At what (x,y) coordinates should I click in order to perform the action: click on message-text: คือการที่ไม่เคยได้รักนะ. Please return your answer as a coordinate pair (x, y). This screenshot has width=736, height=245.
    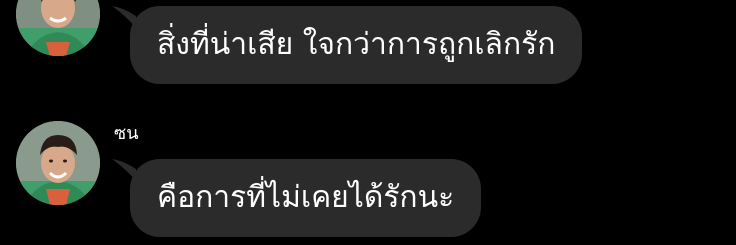
    Looking at the image, I should click on (306, 197).